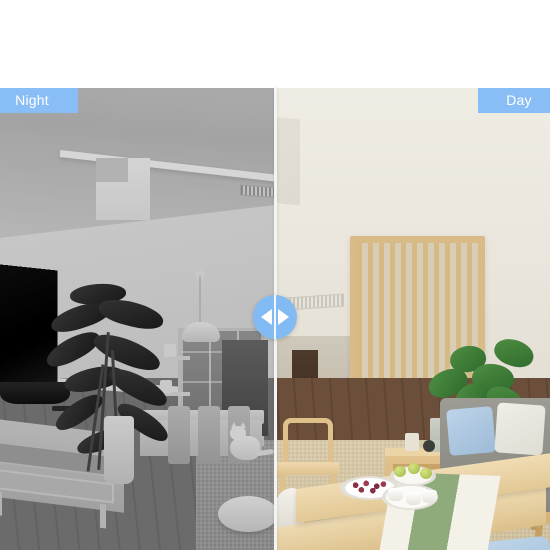 This screenshot has height=550, width=550. I want to click on triangle-left-icon, so click(266, 317).